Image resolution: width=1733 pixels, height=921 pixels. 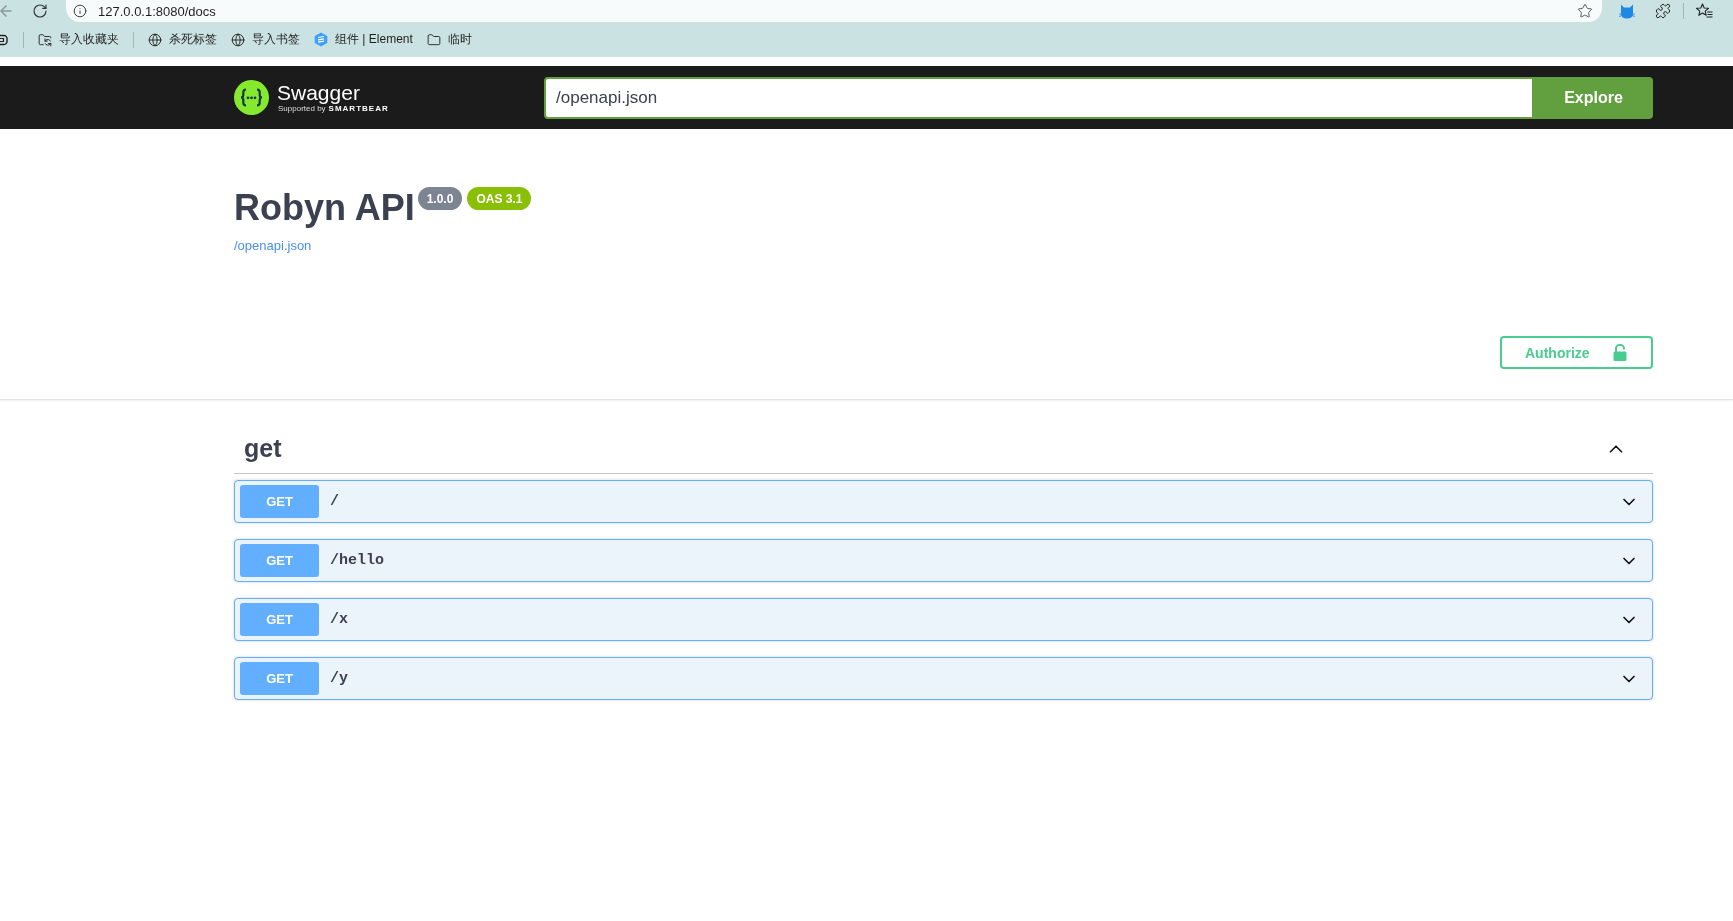 What do you see at coordinates (1627, 11) in the screenshot?
I see `cat-icon` at bounding box center [1627, 11].